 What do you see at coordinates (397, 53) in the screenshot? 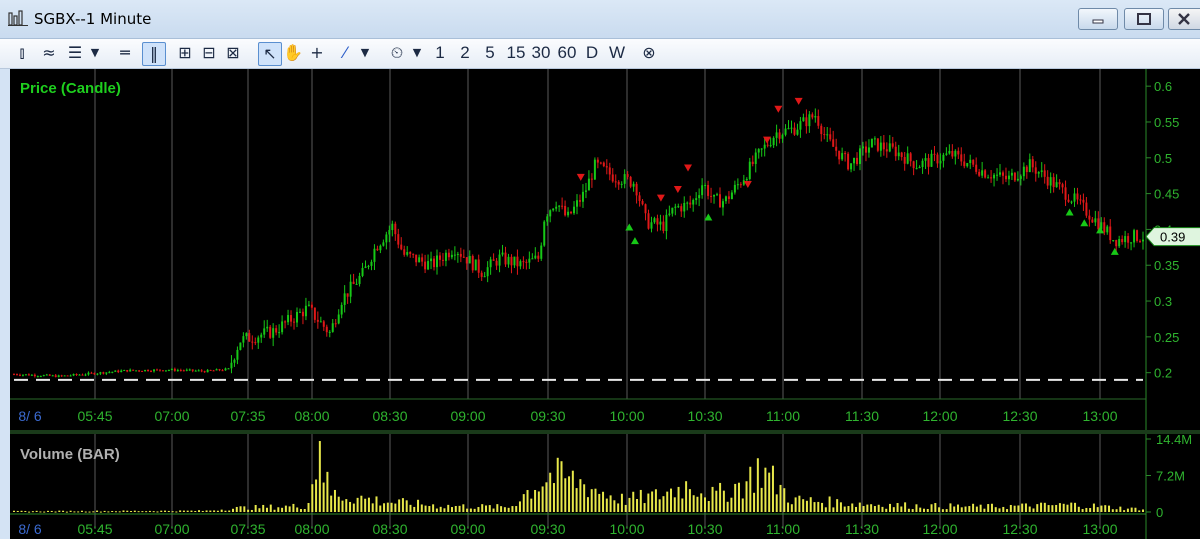
I see `clock-icon: ⏲` at bounding box center [397, 53].